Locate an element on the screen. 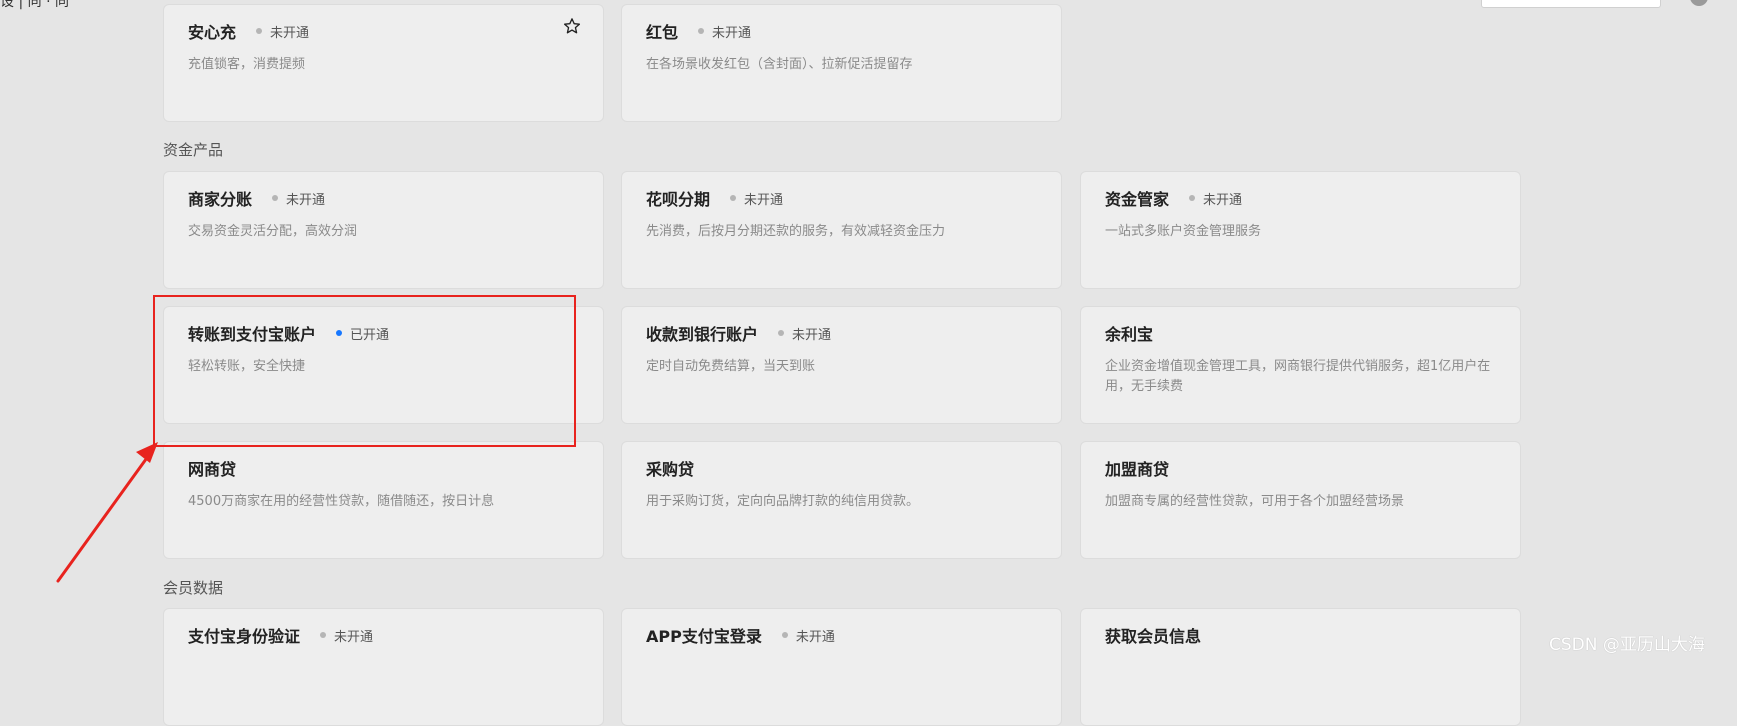  annotation-highlight-box is located at coordinates (364, 371).